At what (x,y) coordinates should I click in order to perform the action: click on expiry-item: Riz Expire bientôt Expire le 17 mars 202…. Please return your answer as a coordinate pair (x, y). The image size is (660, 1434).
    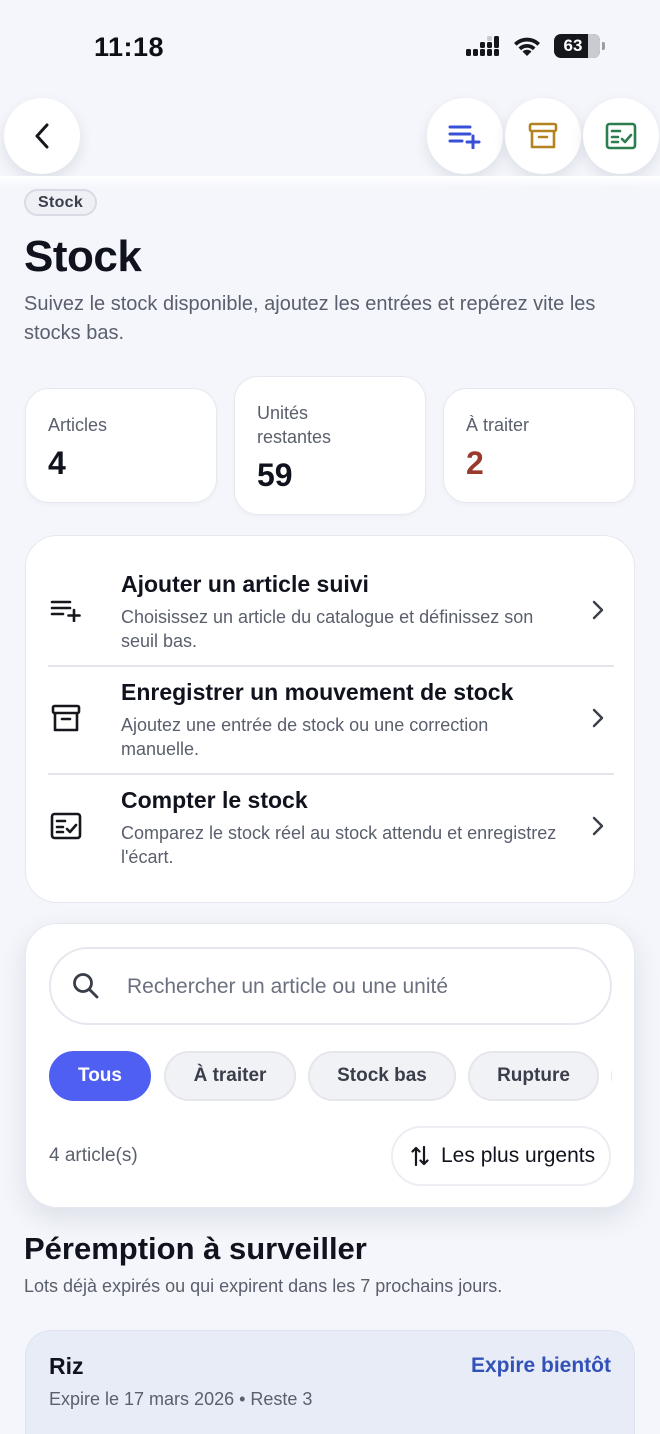
    Looking at the image, I should click on (330, 1382).